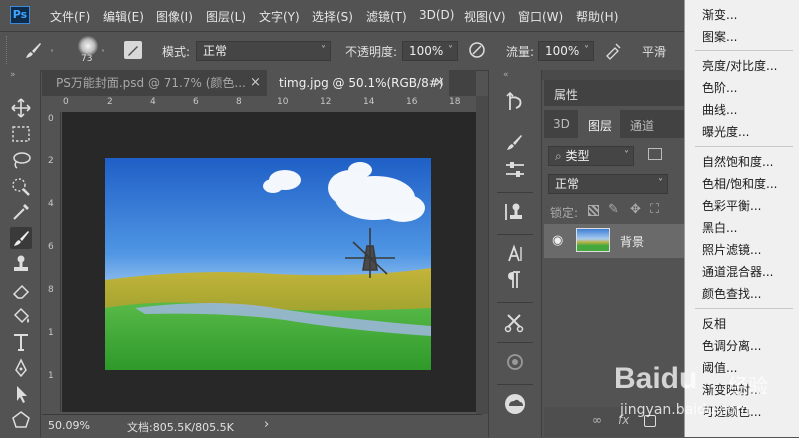  Describe the element at coordinates (540, 16) in the screenshot. I see `menu-window: 窗口(W)` at that location.